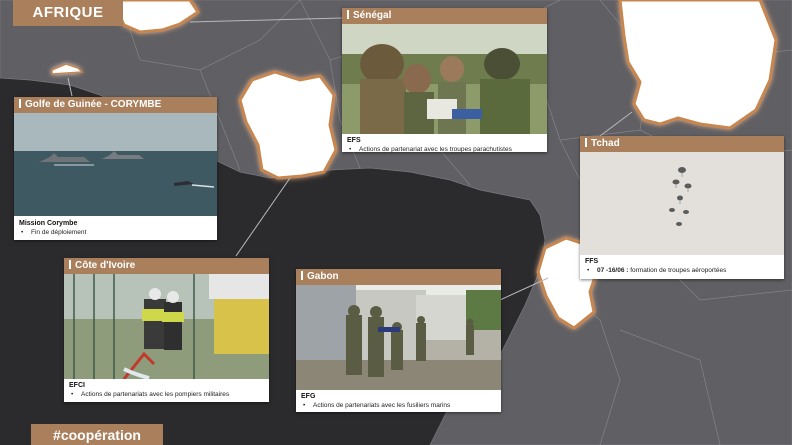 This screenshot has height=445, width=792. What do you see at coordinates (678, 270) in the screenshot?
I see `bullet-text: formation de troupes aéroportées` at bounding box center [678, 270].